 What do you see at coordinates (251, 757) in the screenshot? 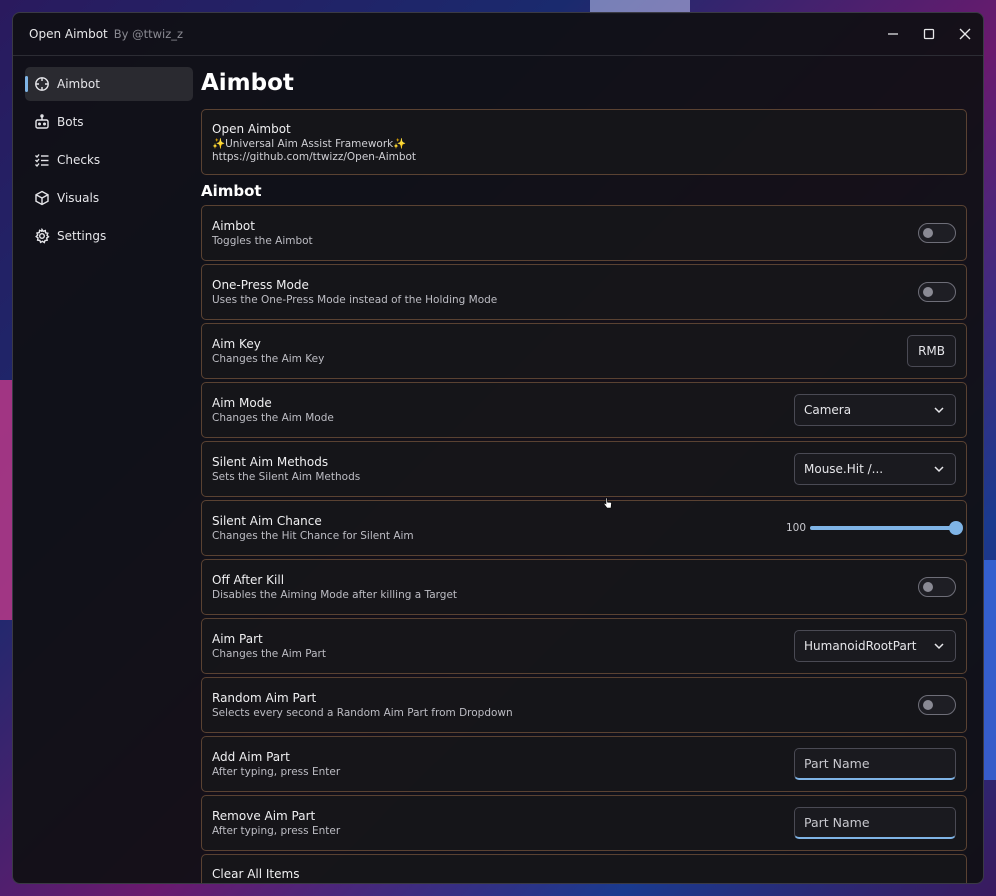
I see `setting-title: Add Aim Part` at bounding box center [251, 757].